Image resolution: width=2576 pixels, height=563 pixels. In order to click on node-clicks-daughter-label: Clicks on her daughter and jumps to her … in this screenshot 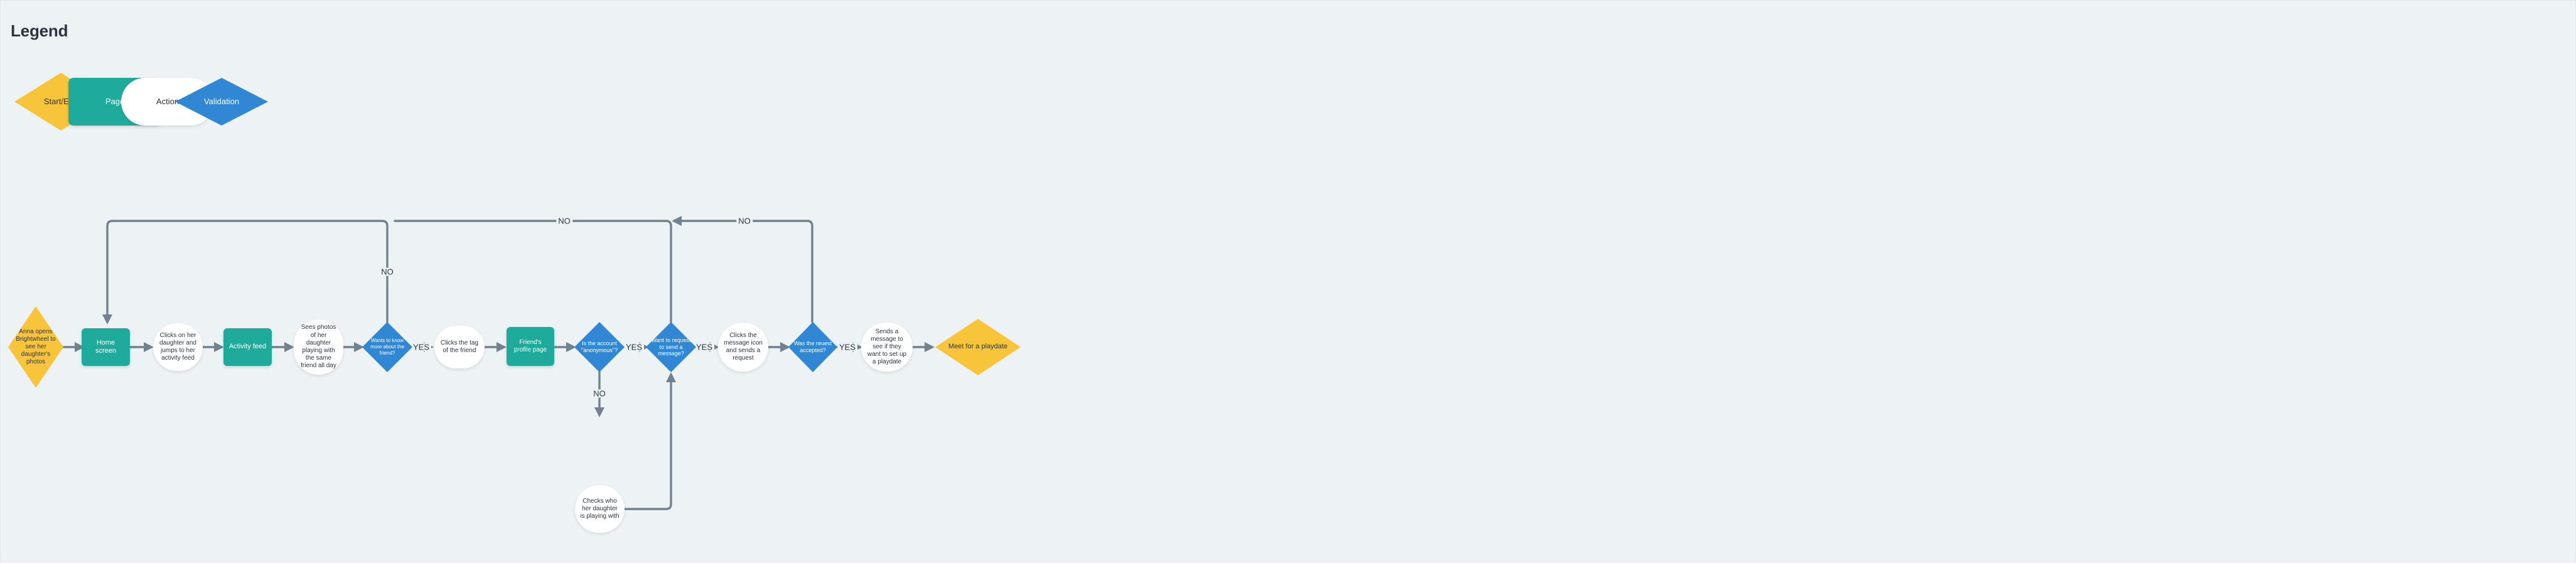, I will do `click(178, 346)`.